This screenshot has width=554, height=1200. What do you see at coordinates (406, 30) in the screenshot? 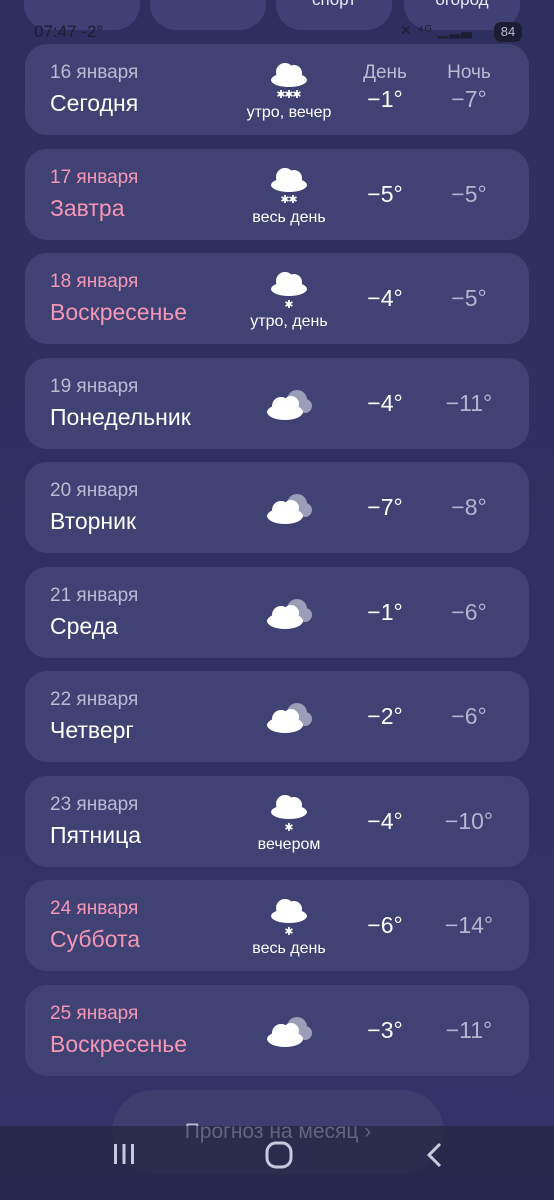
I see `alarm-icon: ✕` at bounding box center [406, 30].